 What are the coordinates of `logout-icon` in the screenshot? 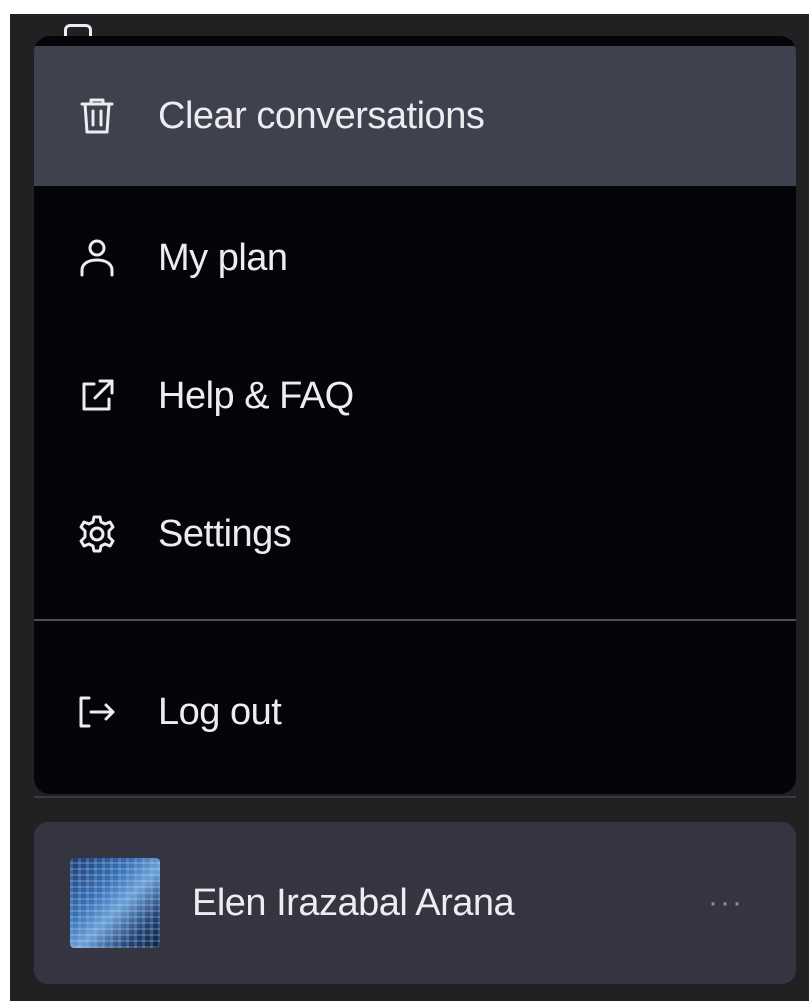 It's located at (97, 712).